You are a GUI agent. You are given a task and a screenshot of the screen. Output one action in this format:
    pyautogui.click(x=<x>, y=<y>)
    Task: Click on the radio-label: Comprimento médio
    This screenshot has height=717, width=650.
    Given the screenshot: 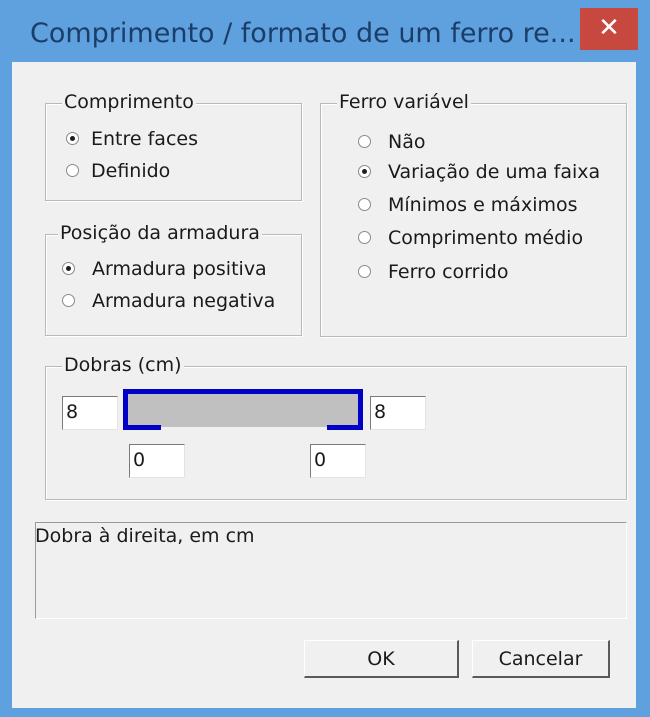 What is the action you would take?
    pyautogui.click(x=486, y=238)
    